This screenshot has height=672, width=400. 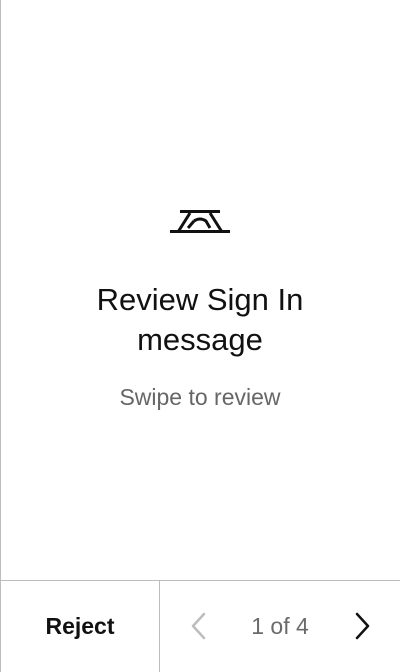 I want to click on bottom-action-bar: Reject 1 of 4, so click(x=200, y=626).